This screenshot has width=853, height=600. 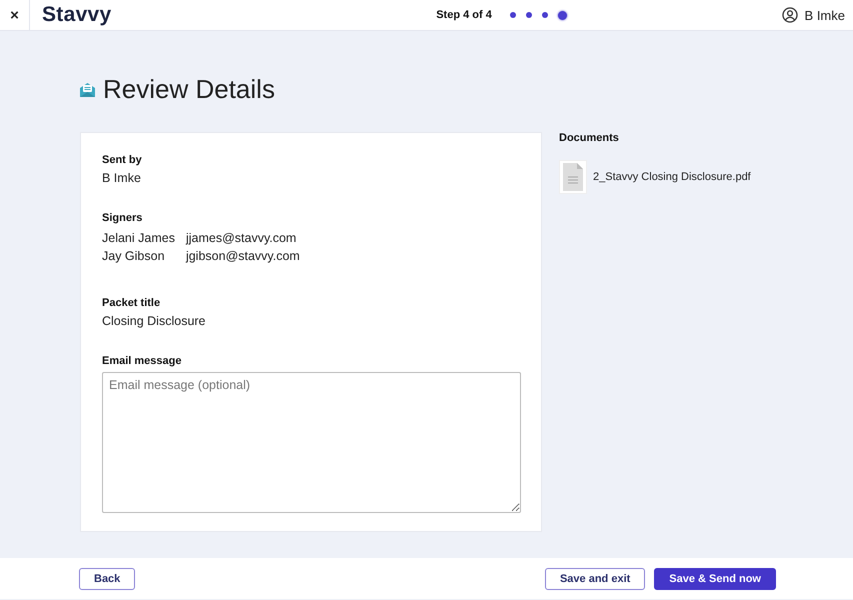 I want to click on field-value: Closing Disclosure, so click(x=154, y=321).